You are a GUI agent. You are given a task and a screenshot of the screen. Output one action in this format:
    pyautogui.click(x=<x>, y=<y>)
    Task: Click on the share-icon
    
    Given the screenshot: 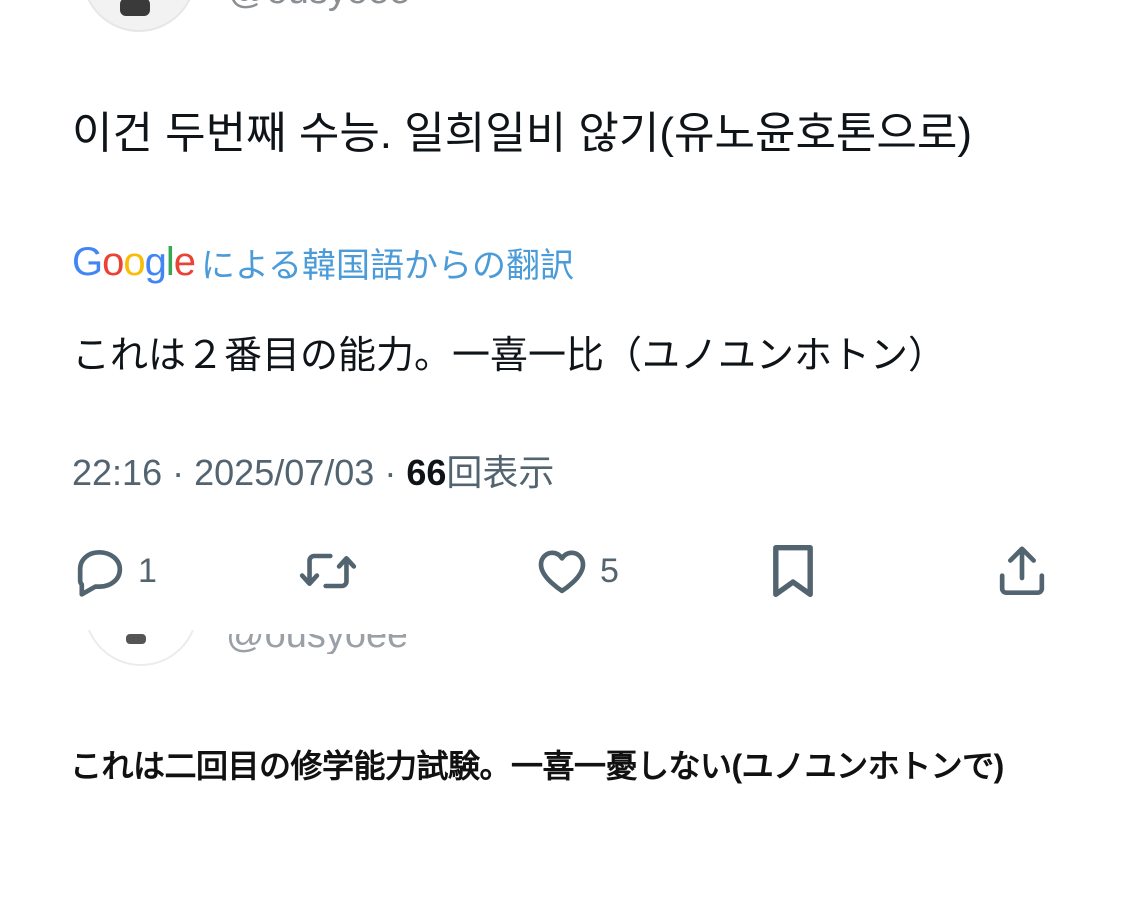 What is the action you would take?
    pyautogui.click(x=1022, y=571)
    